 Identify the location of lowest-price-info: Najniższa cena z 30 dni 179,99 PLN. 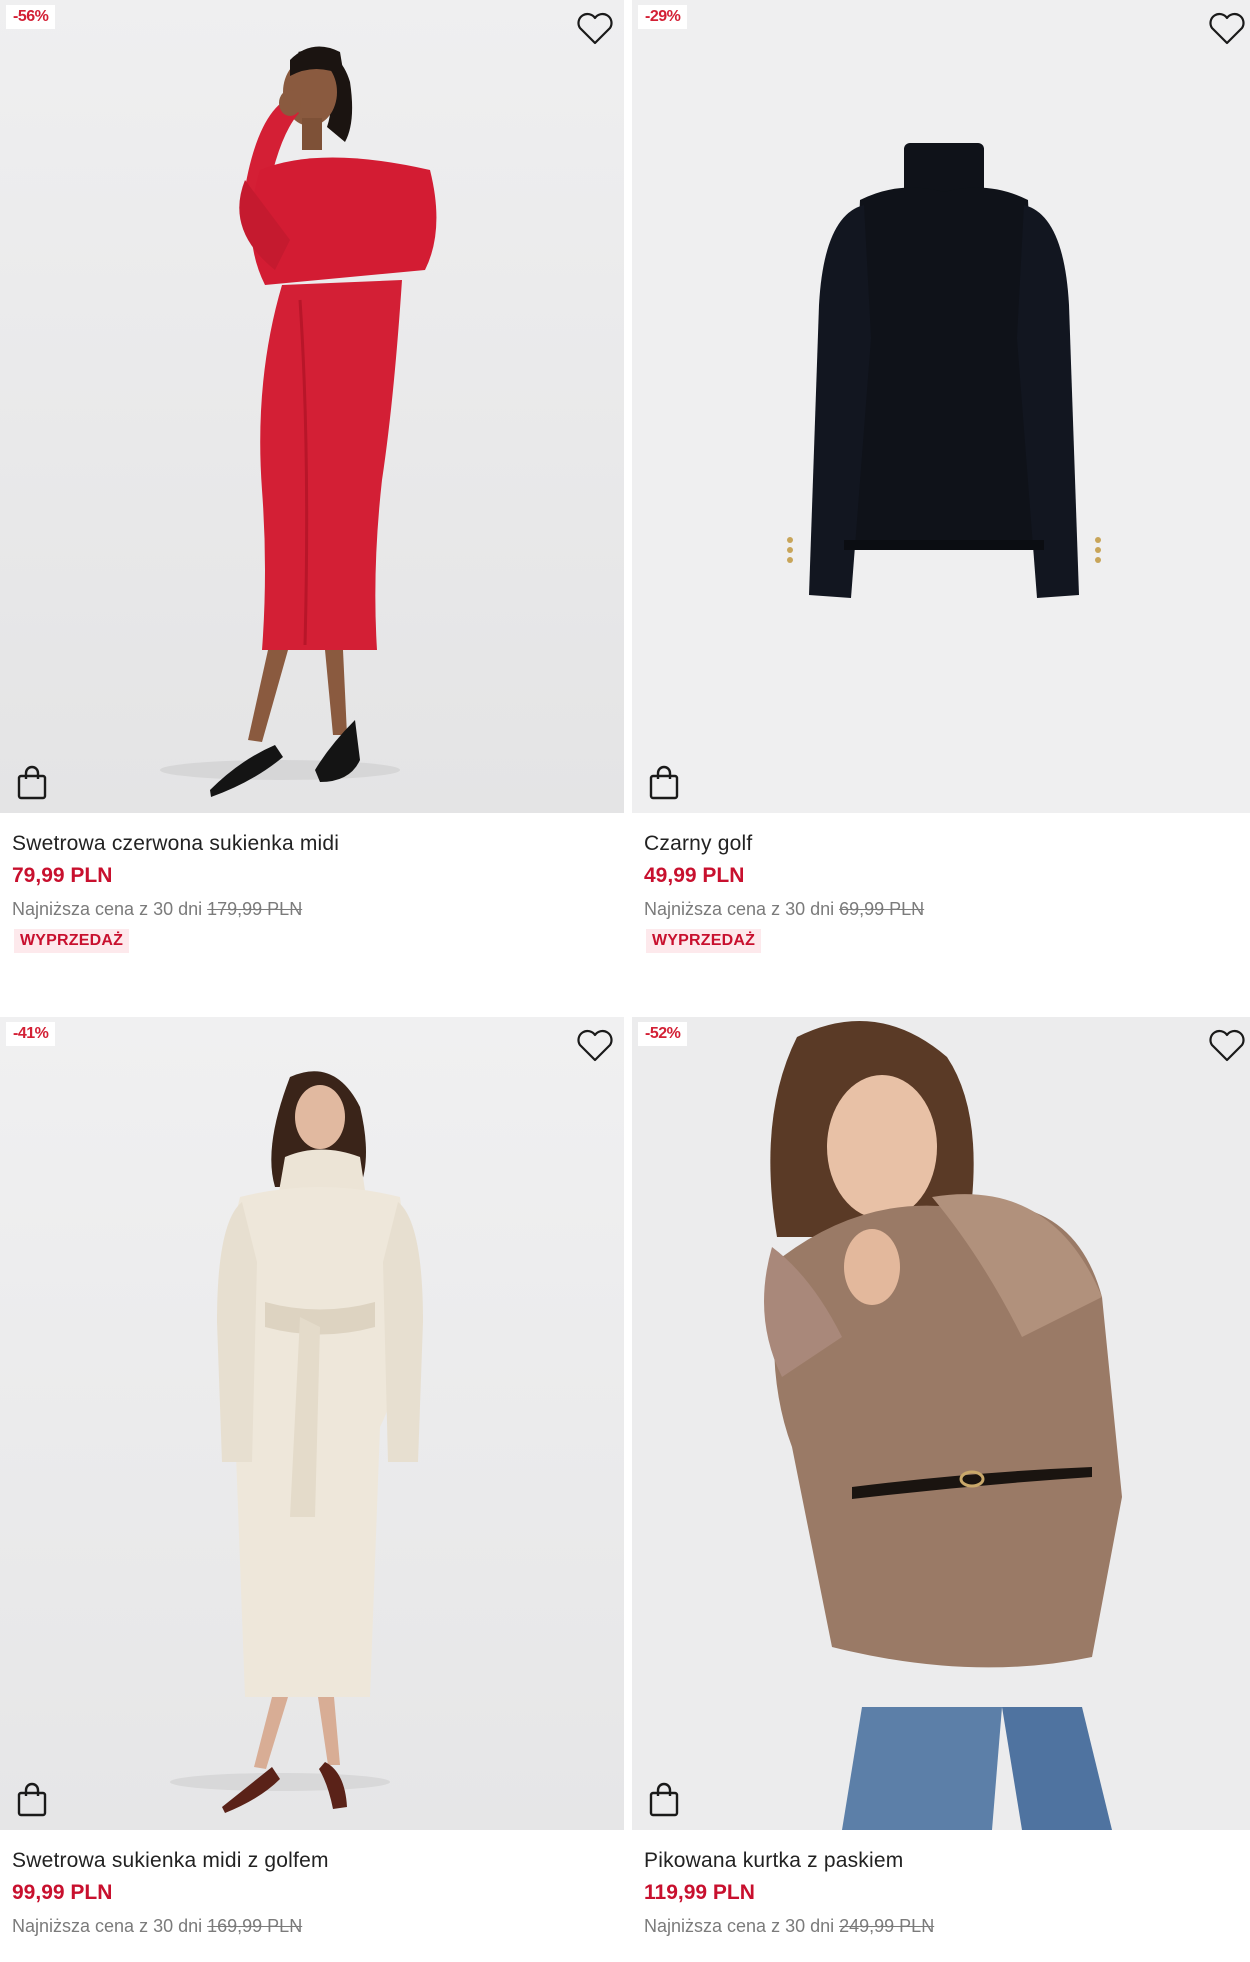
(312, 909).